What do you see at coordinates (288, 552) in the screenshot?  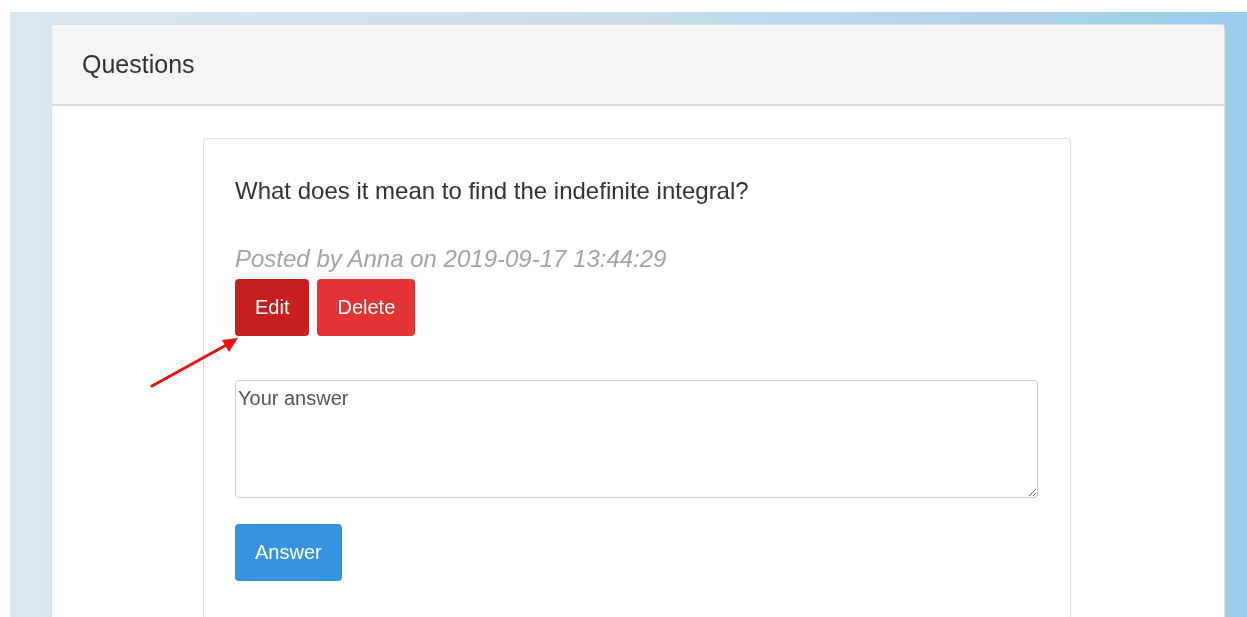 I see `answer-button: Answer` at bounding box center [288, 552].